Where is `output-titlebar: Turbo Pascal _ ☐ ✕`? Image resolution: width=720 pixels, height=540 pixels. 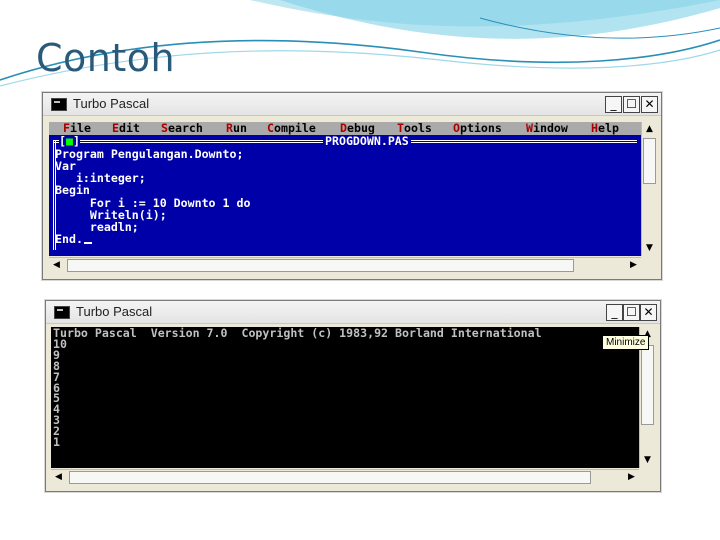
output-titlebar: Turbo Pascal _ ☐ ✕ is located at coordinates (353, 312).